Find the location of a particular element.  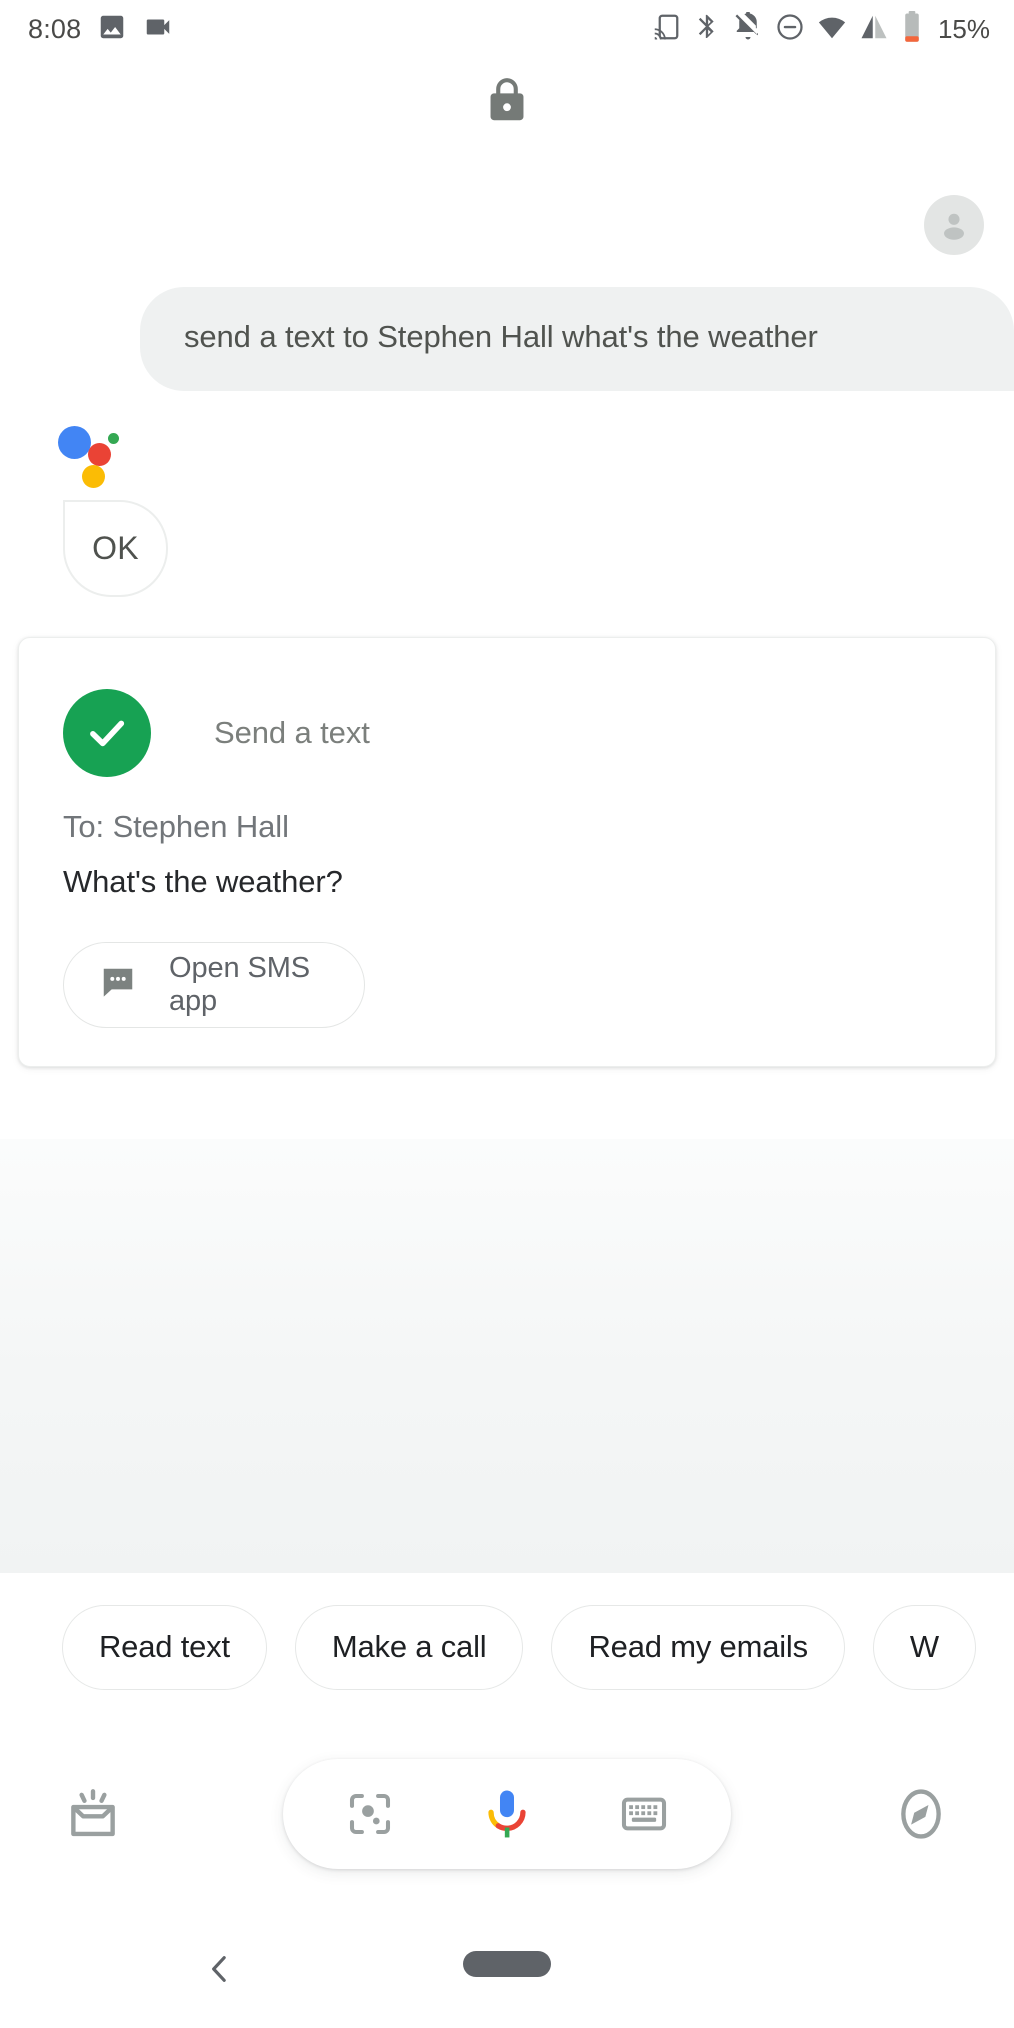

back-chevron-icon is located at coordinates (220, 1969).